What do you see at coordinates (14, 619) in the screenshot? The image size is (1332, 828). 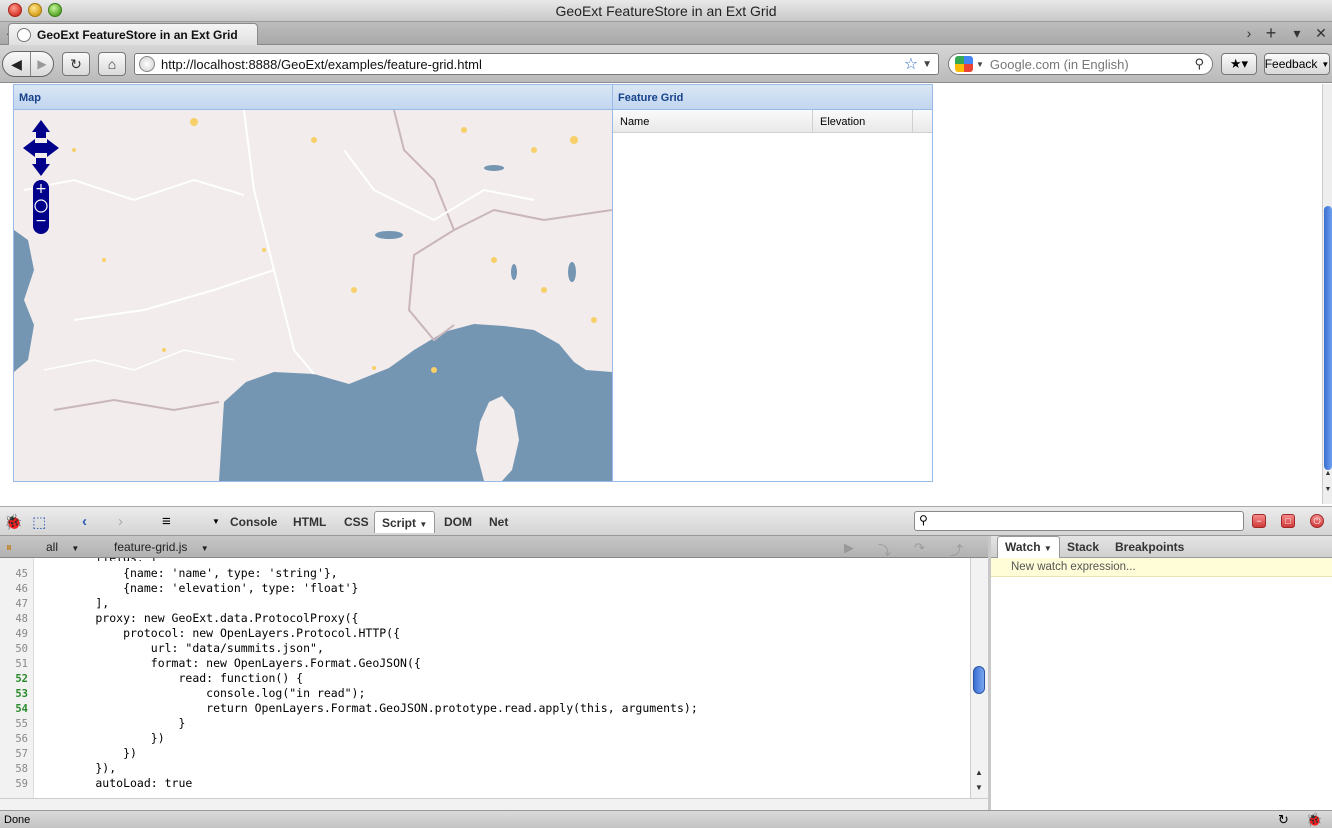 I see `line-number: 48` at bounding box center [14, 619].